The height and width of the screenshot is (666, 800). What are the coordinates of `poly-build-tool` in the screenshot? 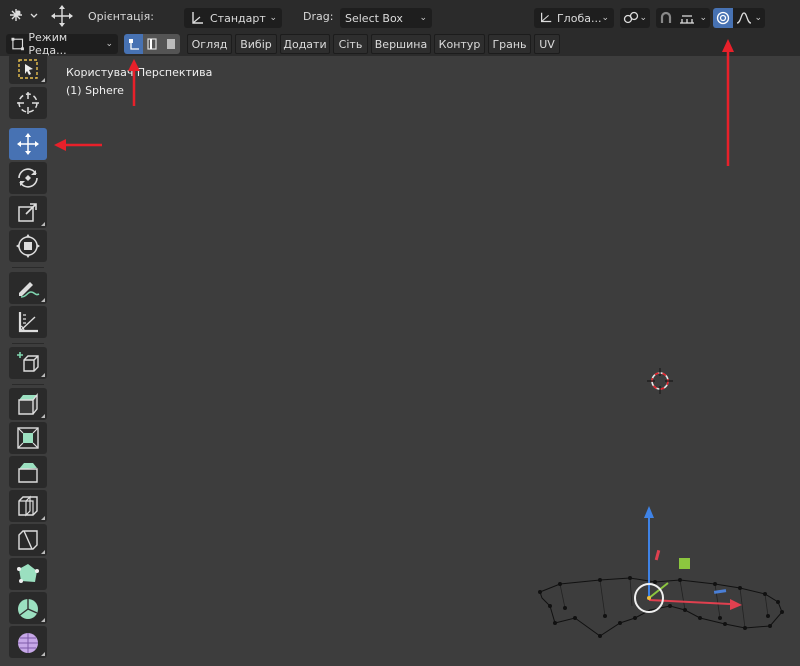 It's located at (28, 574).